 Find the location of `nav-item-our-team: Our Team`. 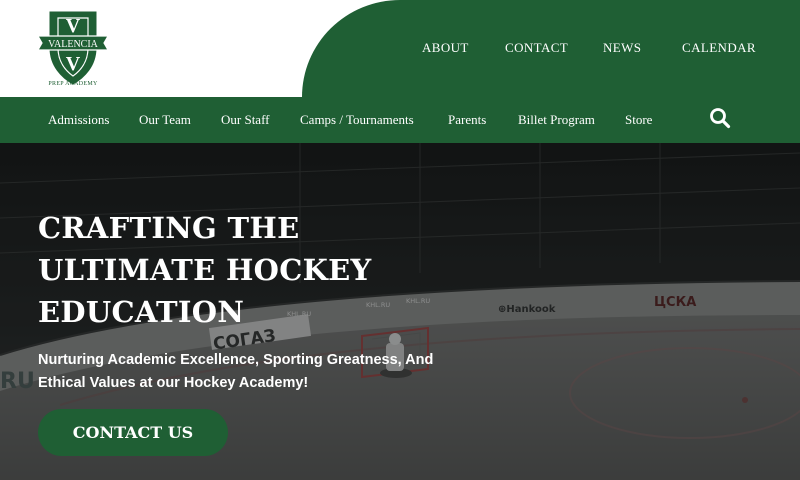

nav-item-our-team: Our Team is located at coordinates (165, 120).